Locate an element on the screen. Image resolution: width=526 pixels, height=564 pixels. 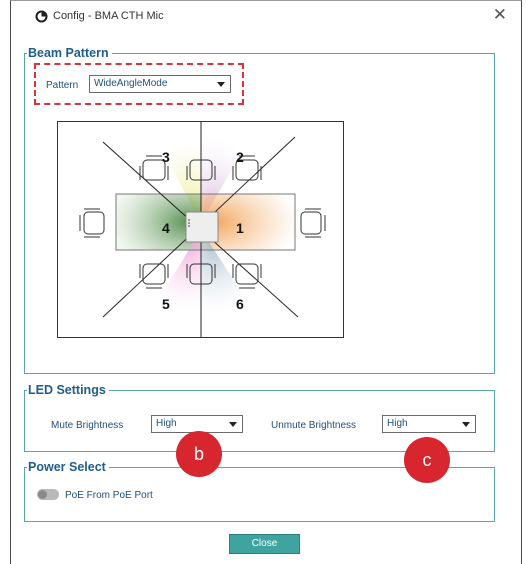
window-title: Config - BMA CTH Mic is located at coordinates (108, 16).